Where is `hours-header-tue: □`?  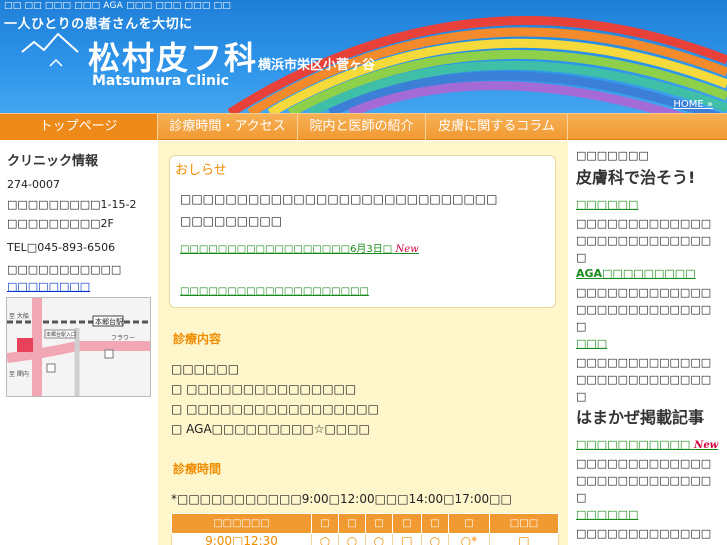 hours-header-tue: □ is located at coordinates (351, 523).